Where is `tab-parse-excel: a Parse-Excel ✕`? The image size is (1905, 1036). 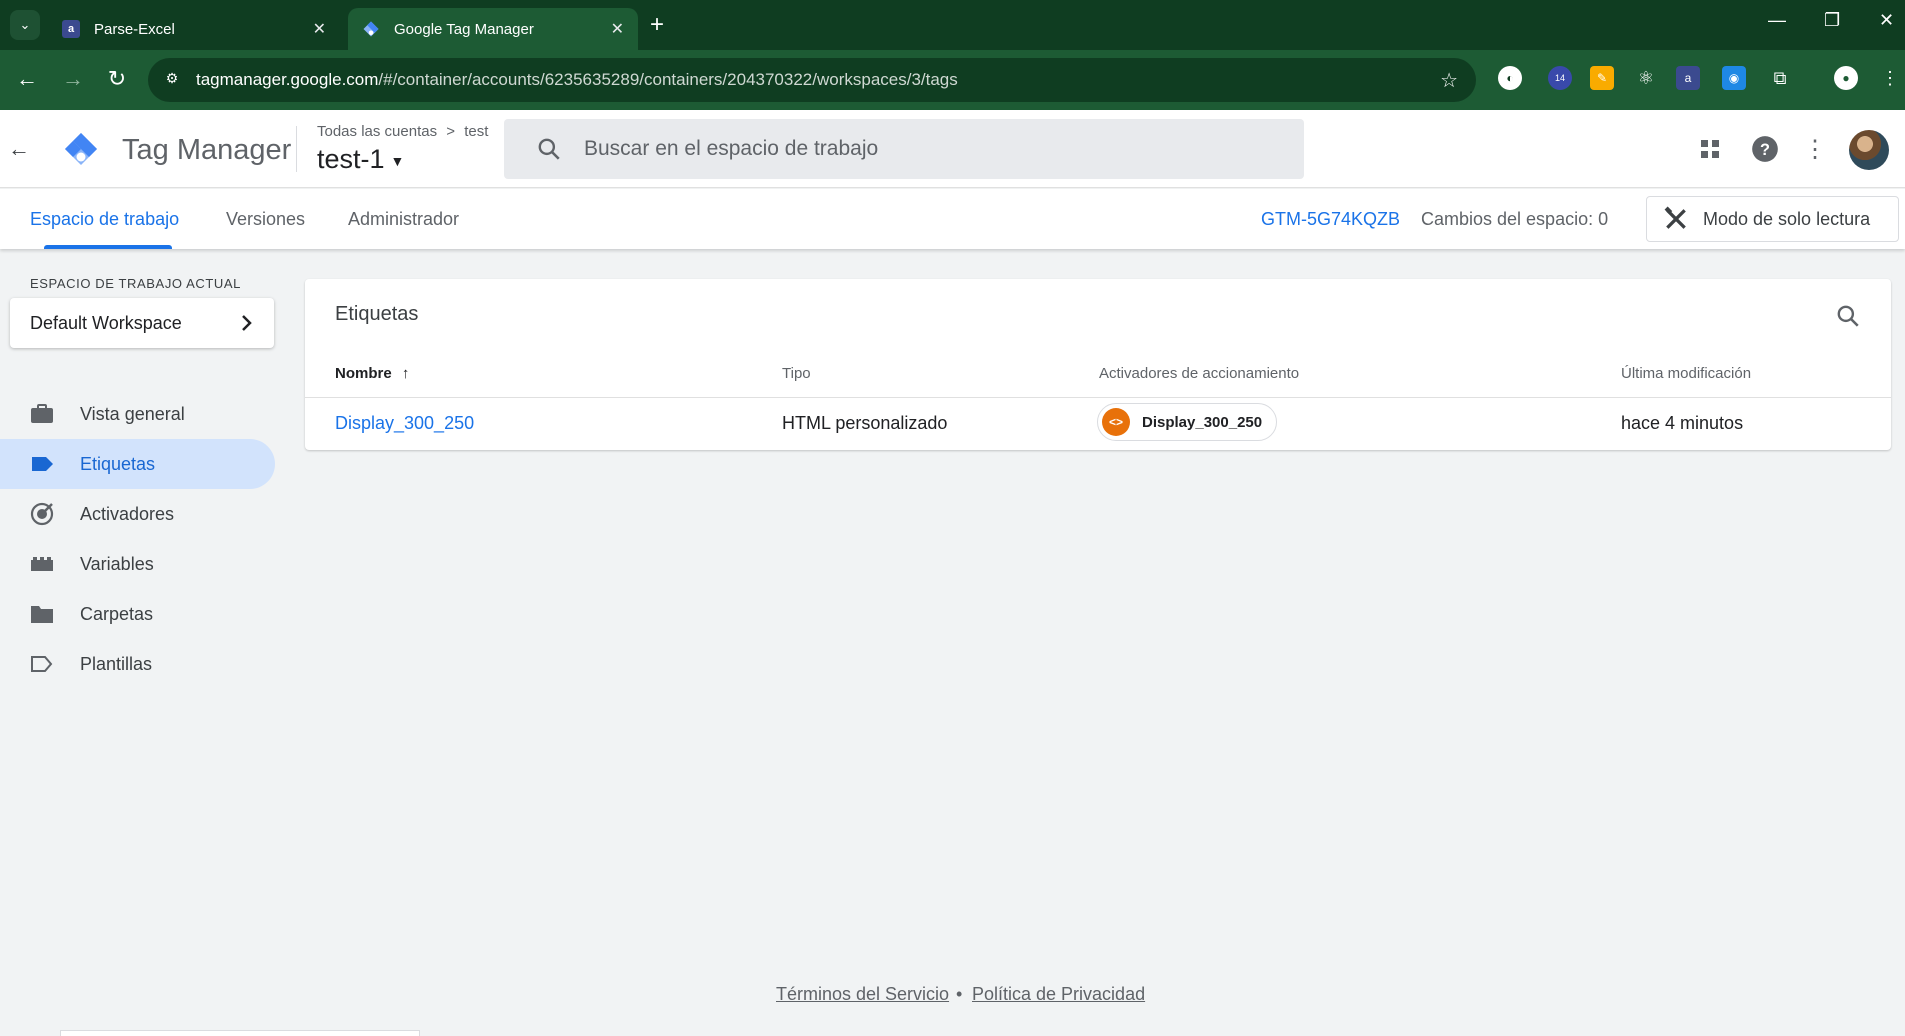
tab-parse-excel: a Parse-Excel ✕ is located at coordinates (194, 29).